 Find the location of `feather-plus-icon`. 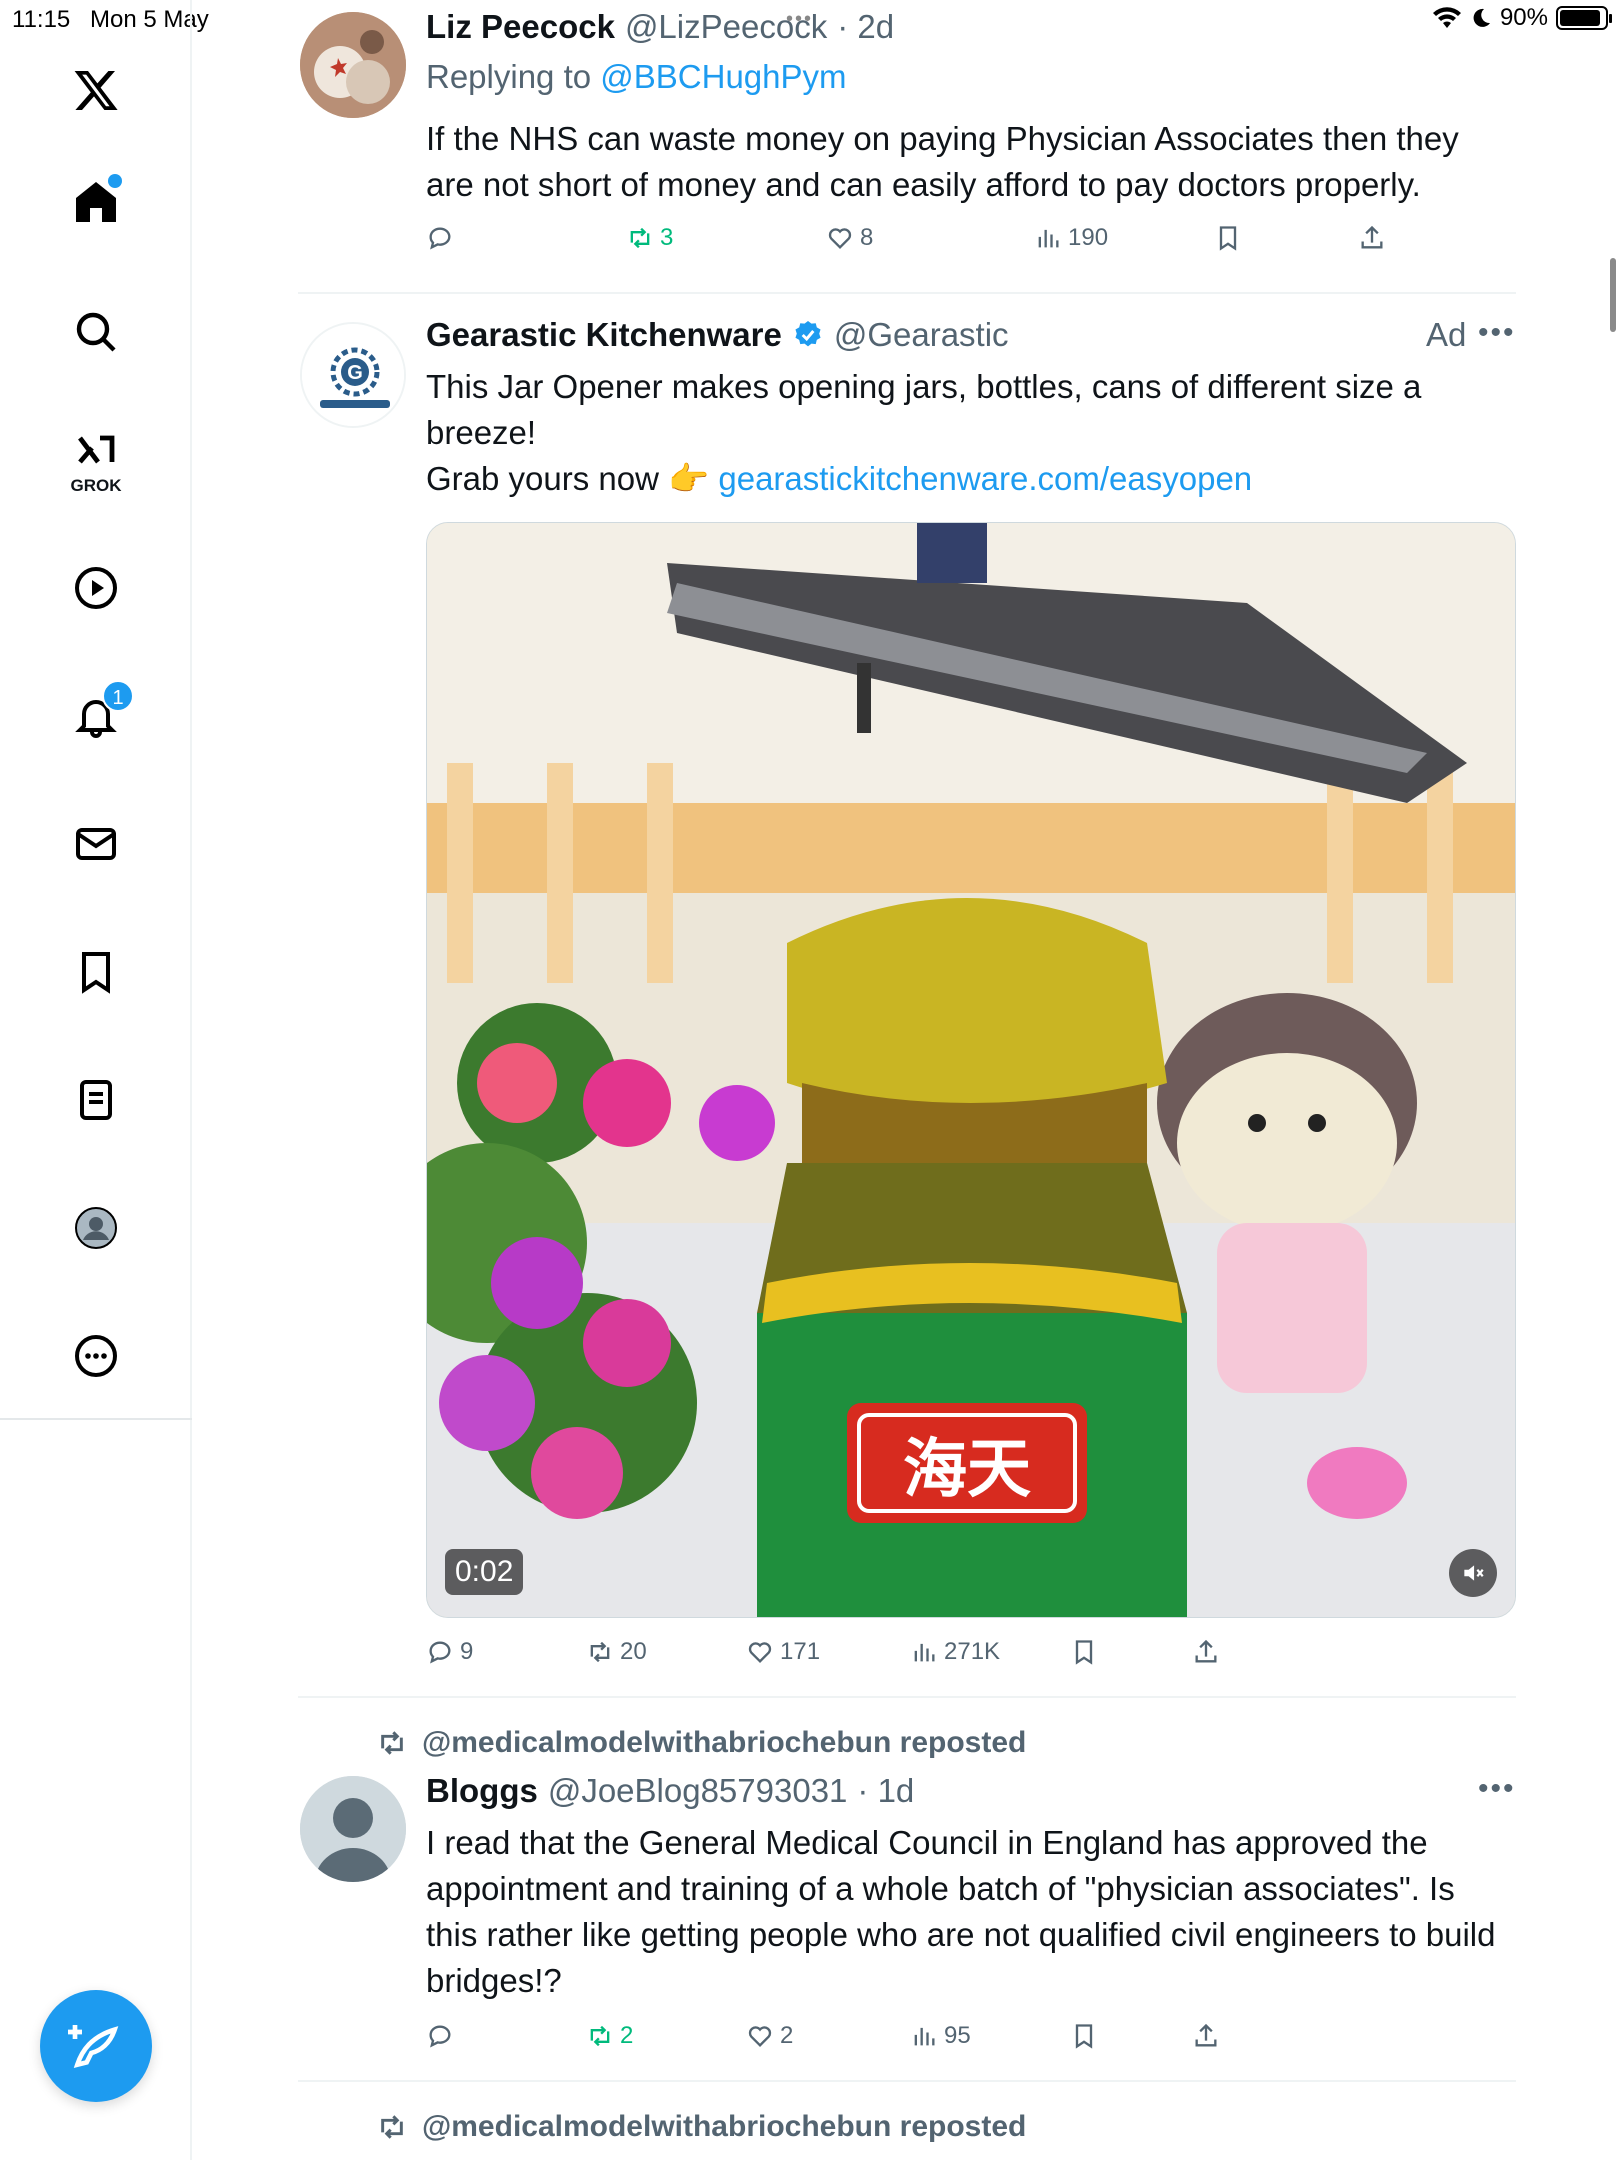

feather-plus-icon is located at coordinates (93, 2046).